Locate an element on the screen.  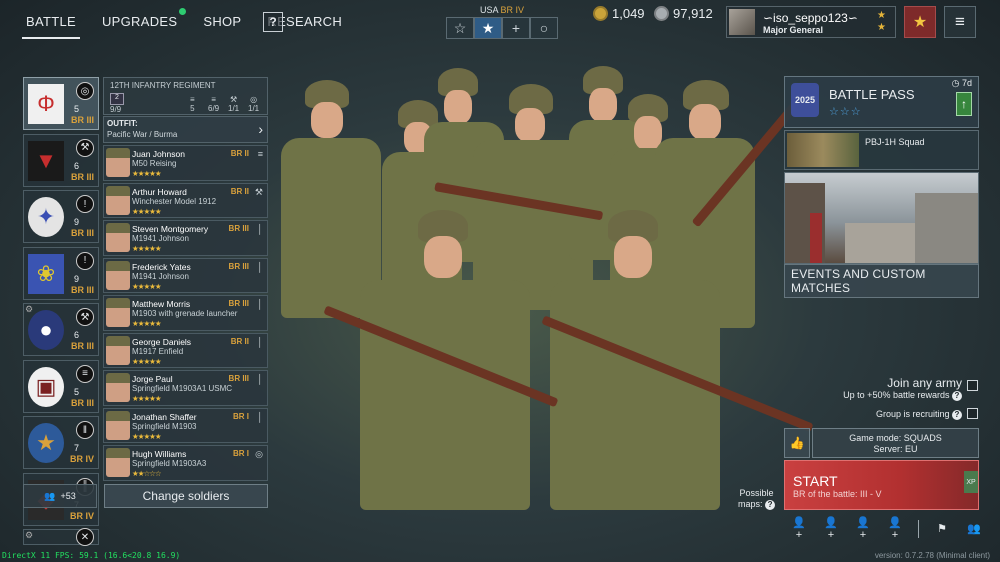
army-tab-star-outline-icon: ☆ is located at coordinates (460, 28).